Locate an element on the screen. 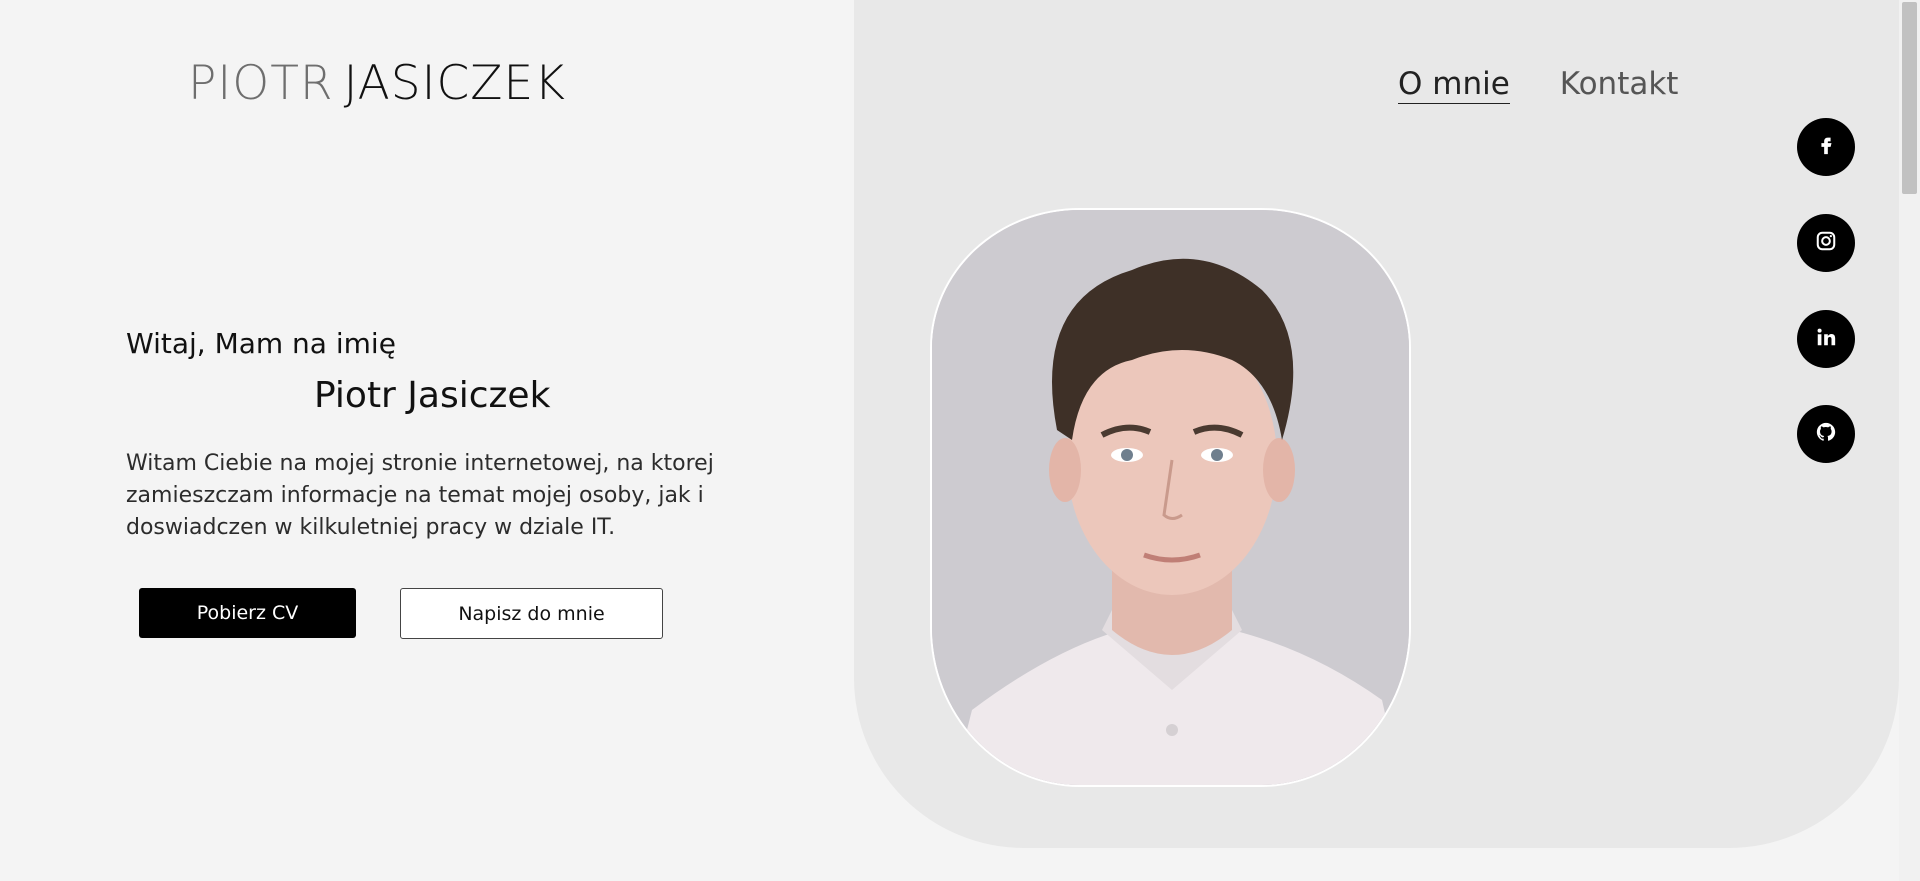 The width and height of the screenshot is (1920, 881). instagram-link is located at coordinates (1826, 243).